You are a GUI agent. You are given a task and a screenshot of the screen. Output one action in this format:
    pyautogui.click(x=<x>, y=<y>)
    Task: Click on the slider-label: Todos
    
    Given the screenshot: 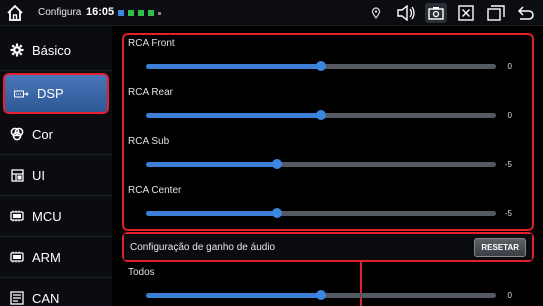 What is the action you would take?
    pyautogui.click(x=141, y=272)
    